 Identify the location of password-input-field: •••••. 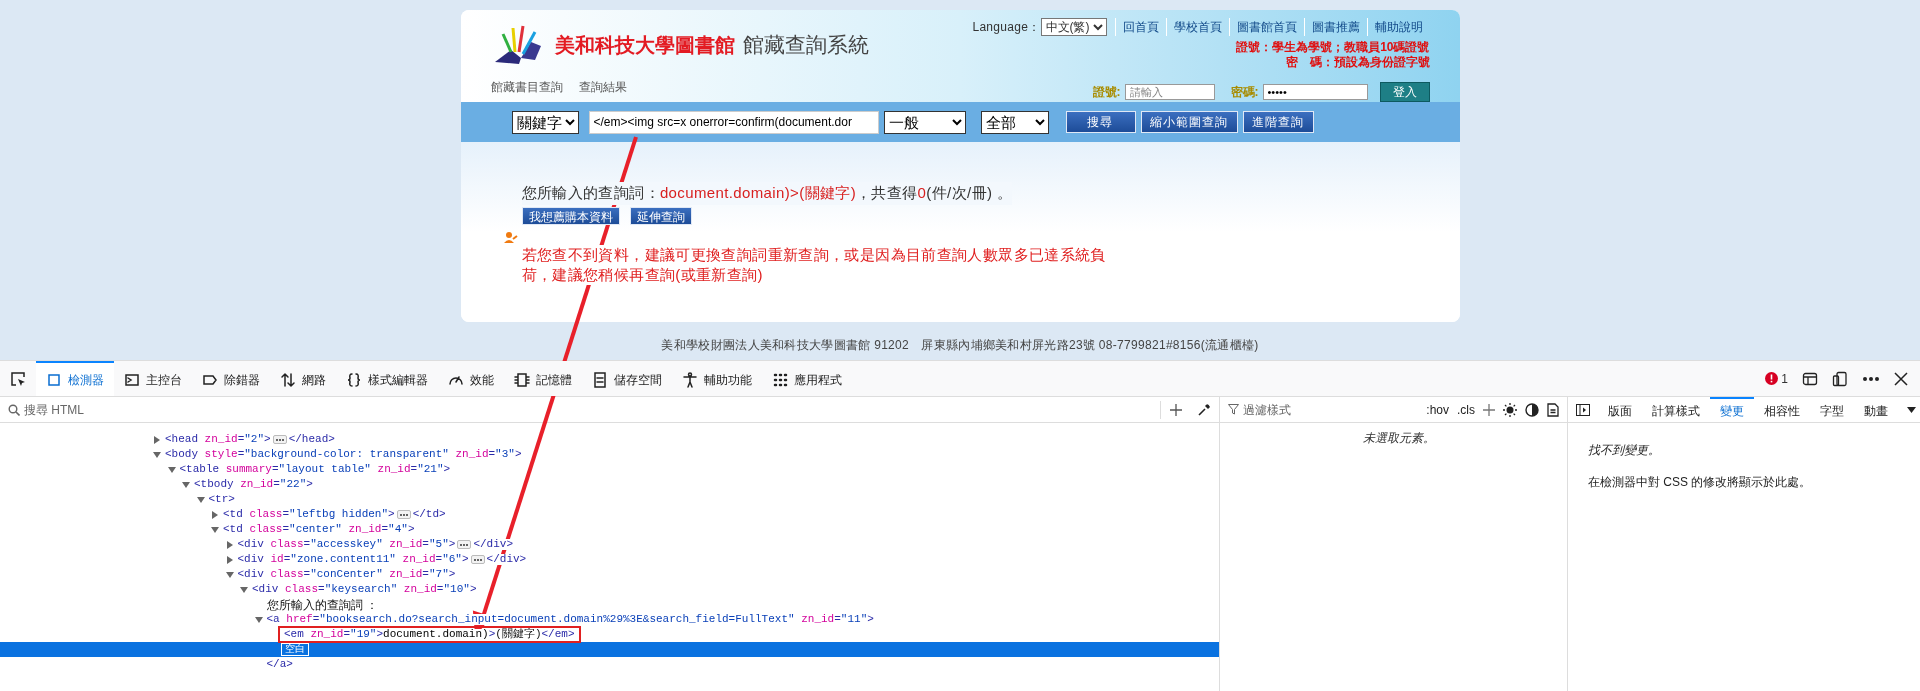
(1315, 92).